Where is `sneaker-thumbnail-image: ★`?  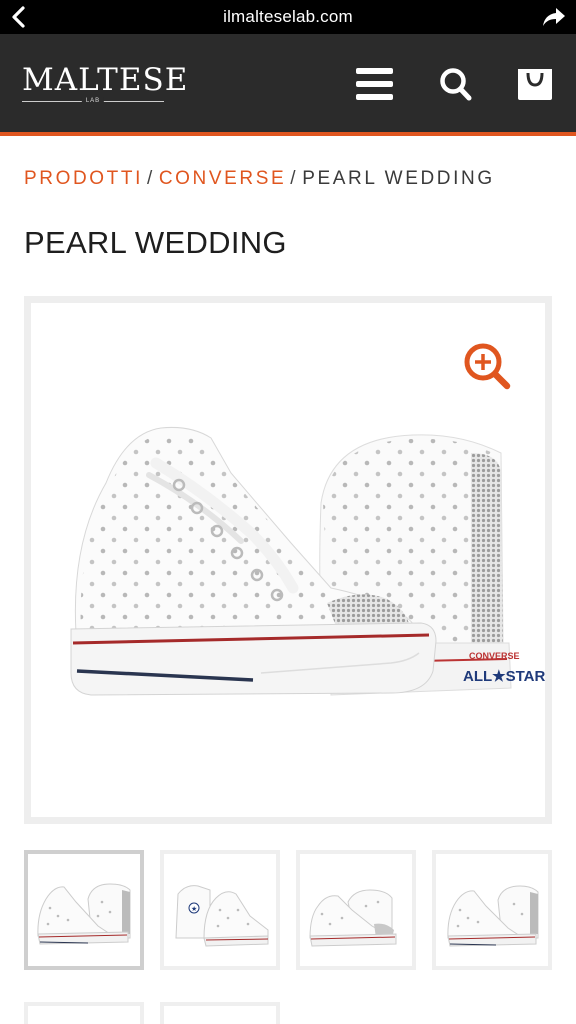
sneaker-thumbnail-image: ★ is located at coordinates (222, 916).